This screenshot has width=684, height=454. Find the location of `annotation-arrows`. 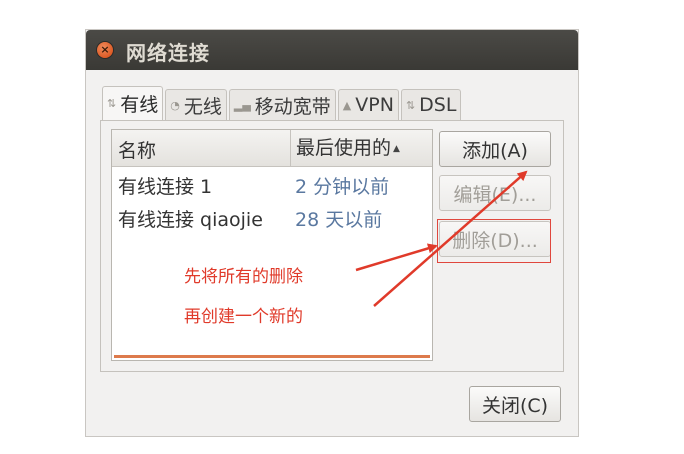

annotation-arrows is located at coordinates (441, 238).